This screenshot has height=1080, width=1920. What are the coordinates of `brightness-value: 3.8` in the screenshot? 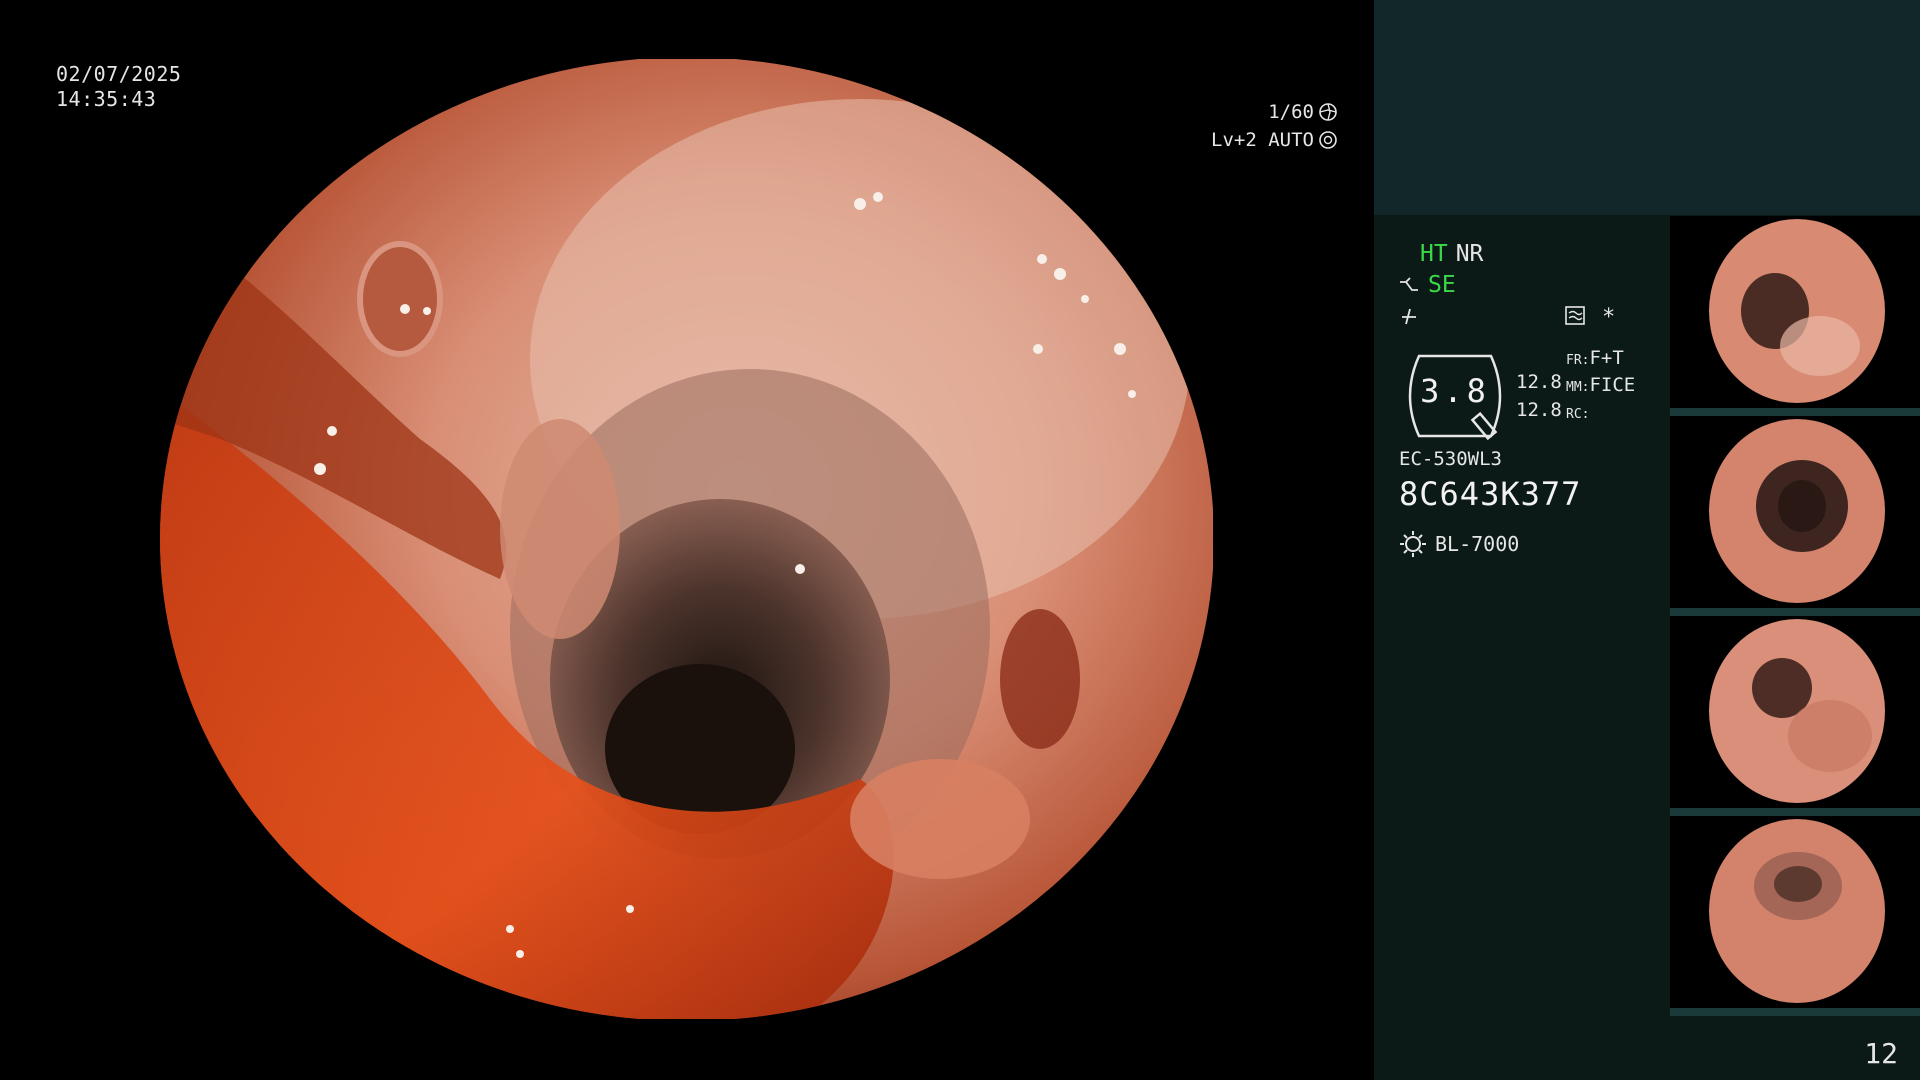 It's located at (1455, 391).